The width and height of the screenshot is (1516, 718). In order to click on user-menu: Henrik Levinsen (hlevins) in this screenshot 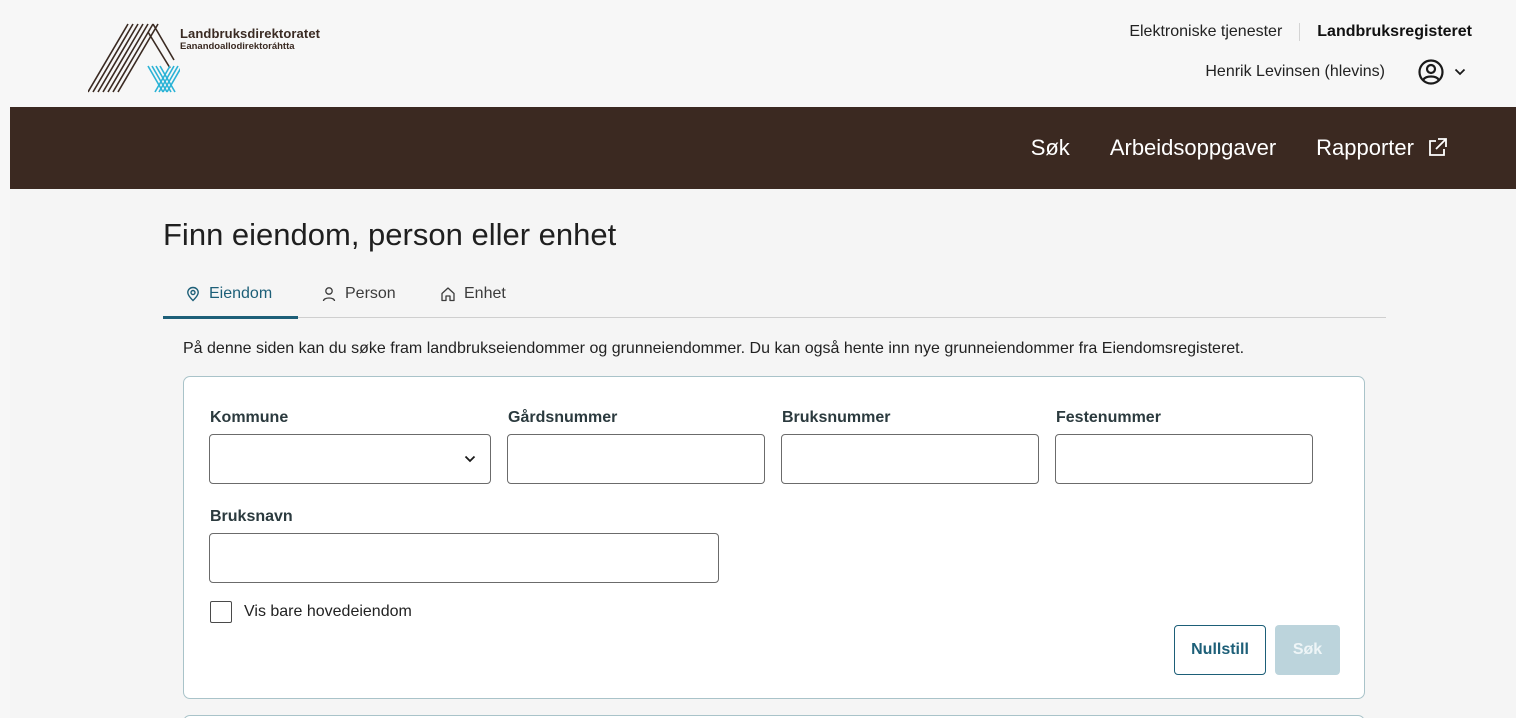, I will do `click(1335, 72)`.